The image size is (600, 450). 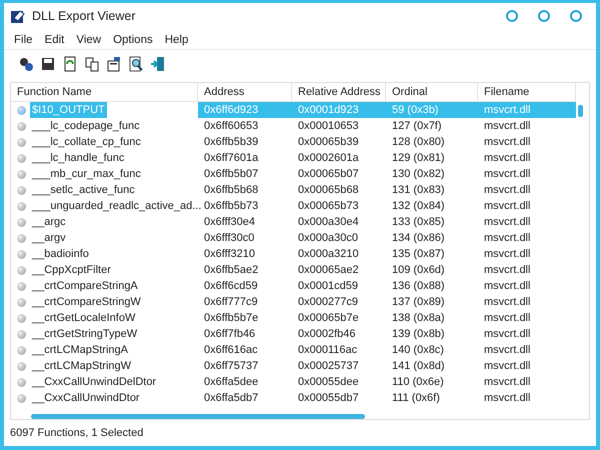 I want to click on table-cell: 0x00055dee, so click(x=339, y=382).